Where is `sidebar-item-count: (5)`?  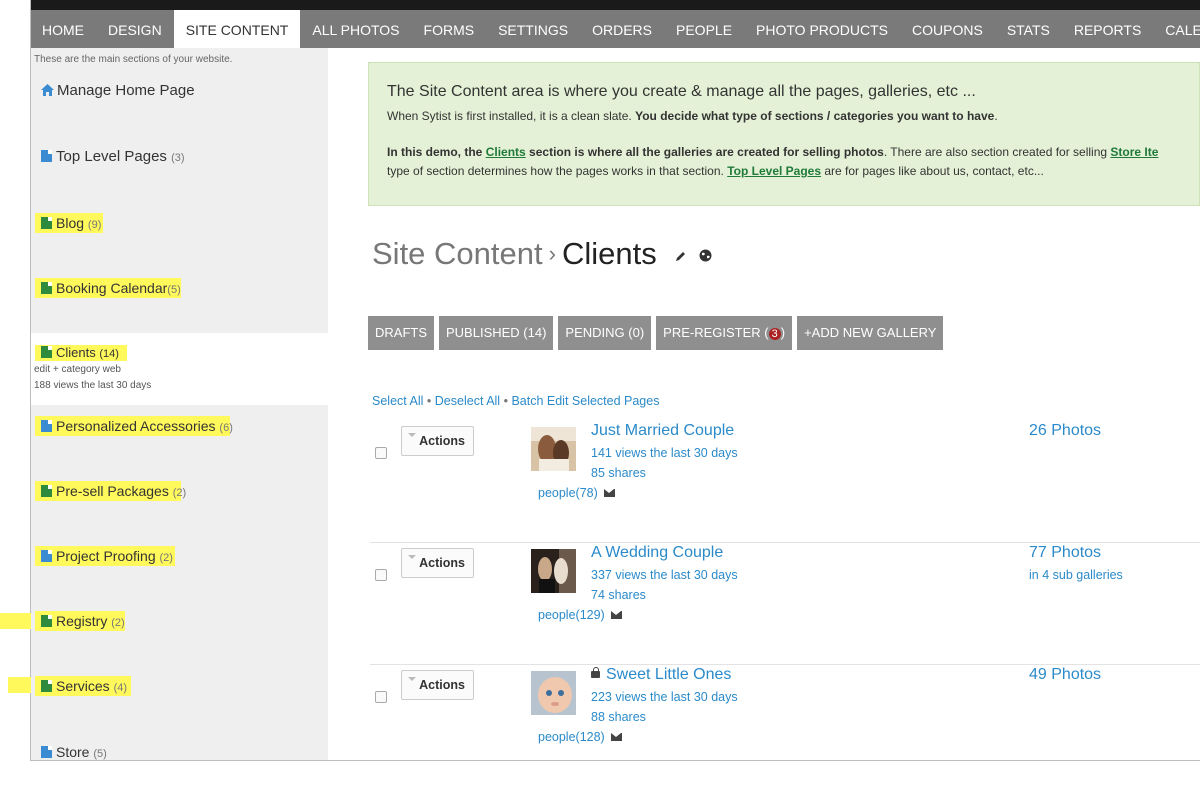 sidebar-item-count: (5) is located at coordinates (100, 754).